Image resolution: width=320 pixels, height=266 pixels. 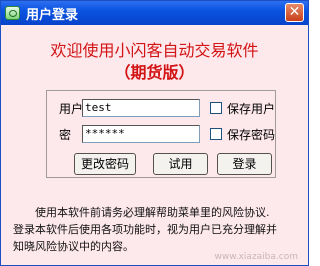 I want to click on remember-password-checkbox, so click(x=216, y=134).